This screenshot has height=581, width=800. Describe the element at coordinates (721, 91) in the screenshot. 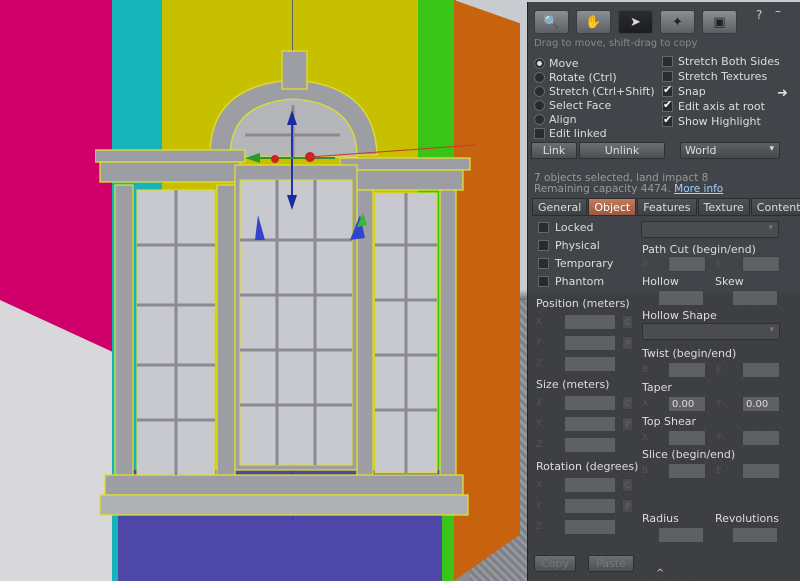

I see `snap-checkbox: Snap` at that location.